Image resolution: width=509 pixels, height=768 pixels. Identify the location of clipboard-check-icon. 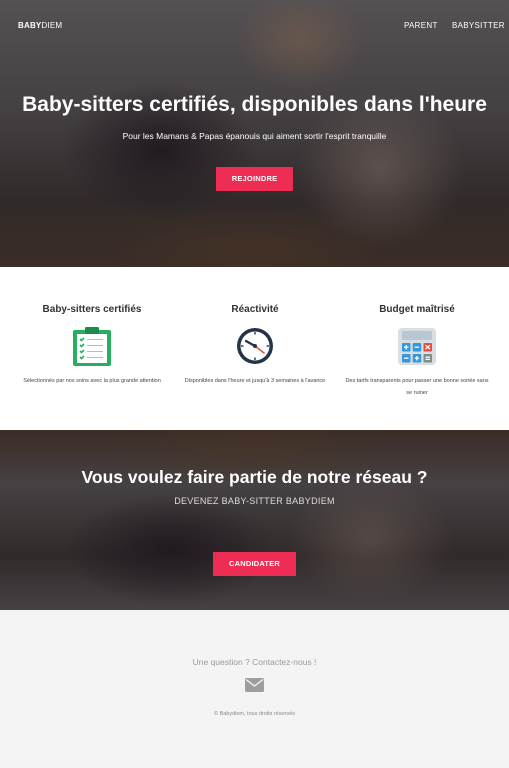
(92, 346).